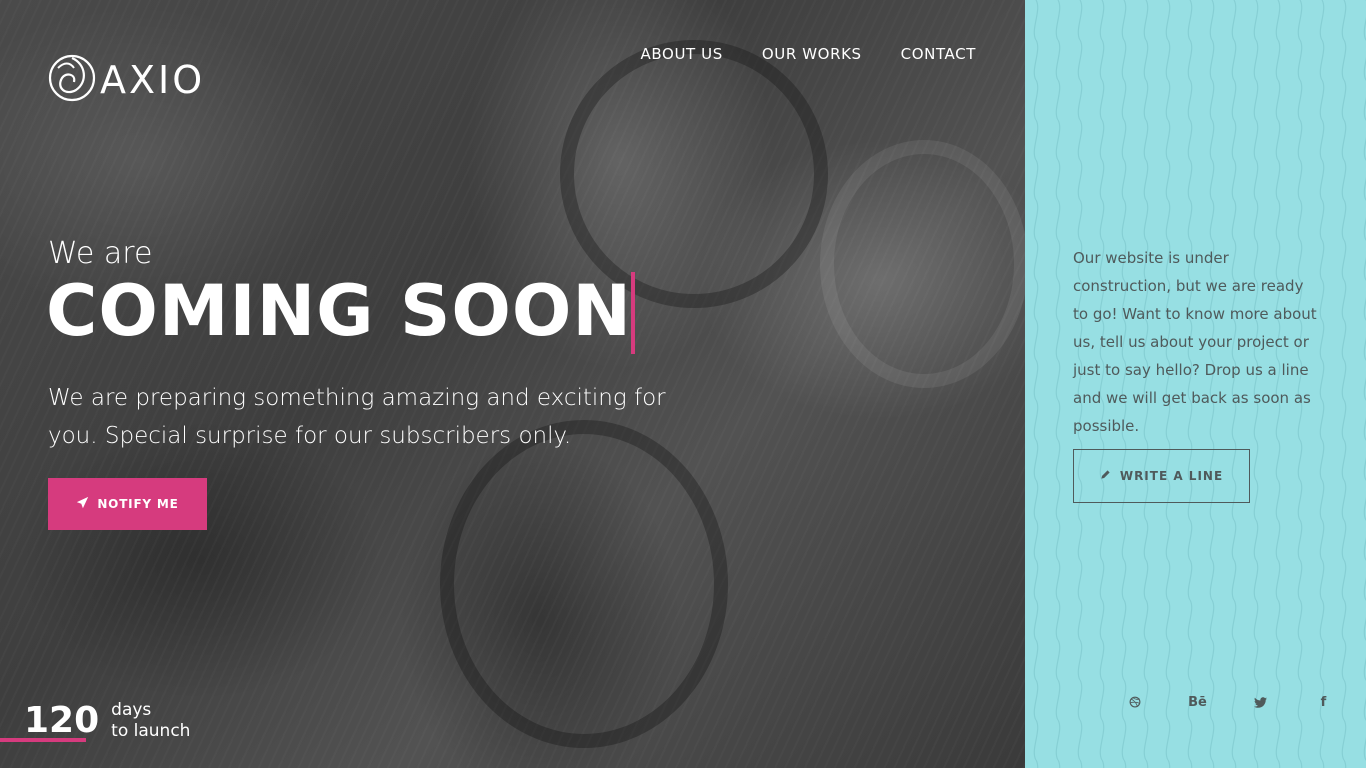  I want to click on brand-logo: AXIO, so click(126, 79).